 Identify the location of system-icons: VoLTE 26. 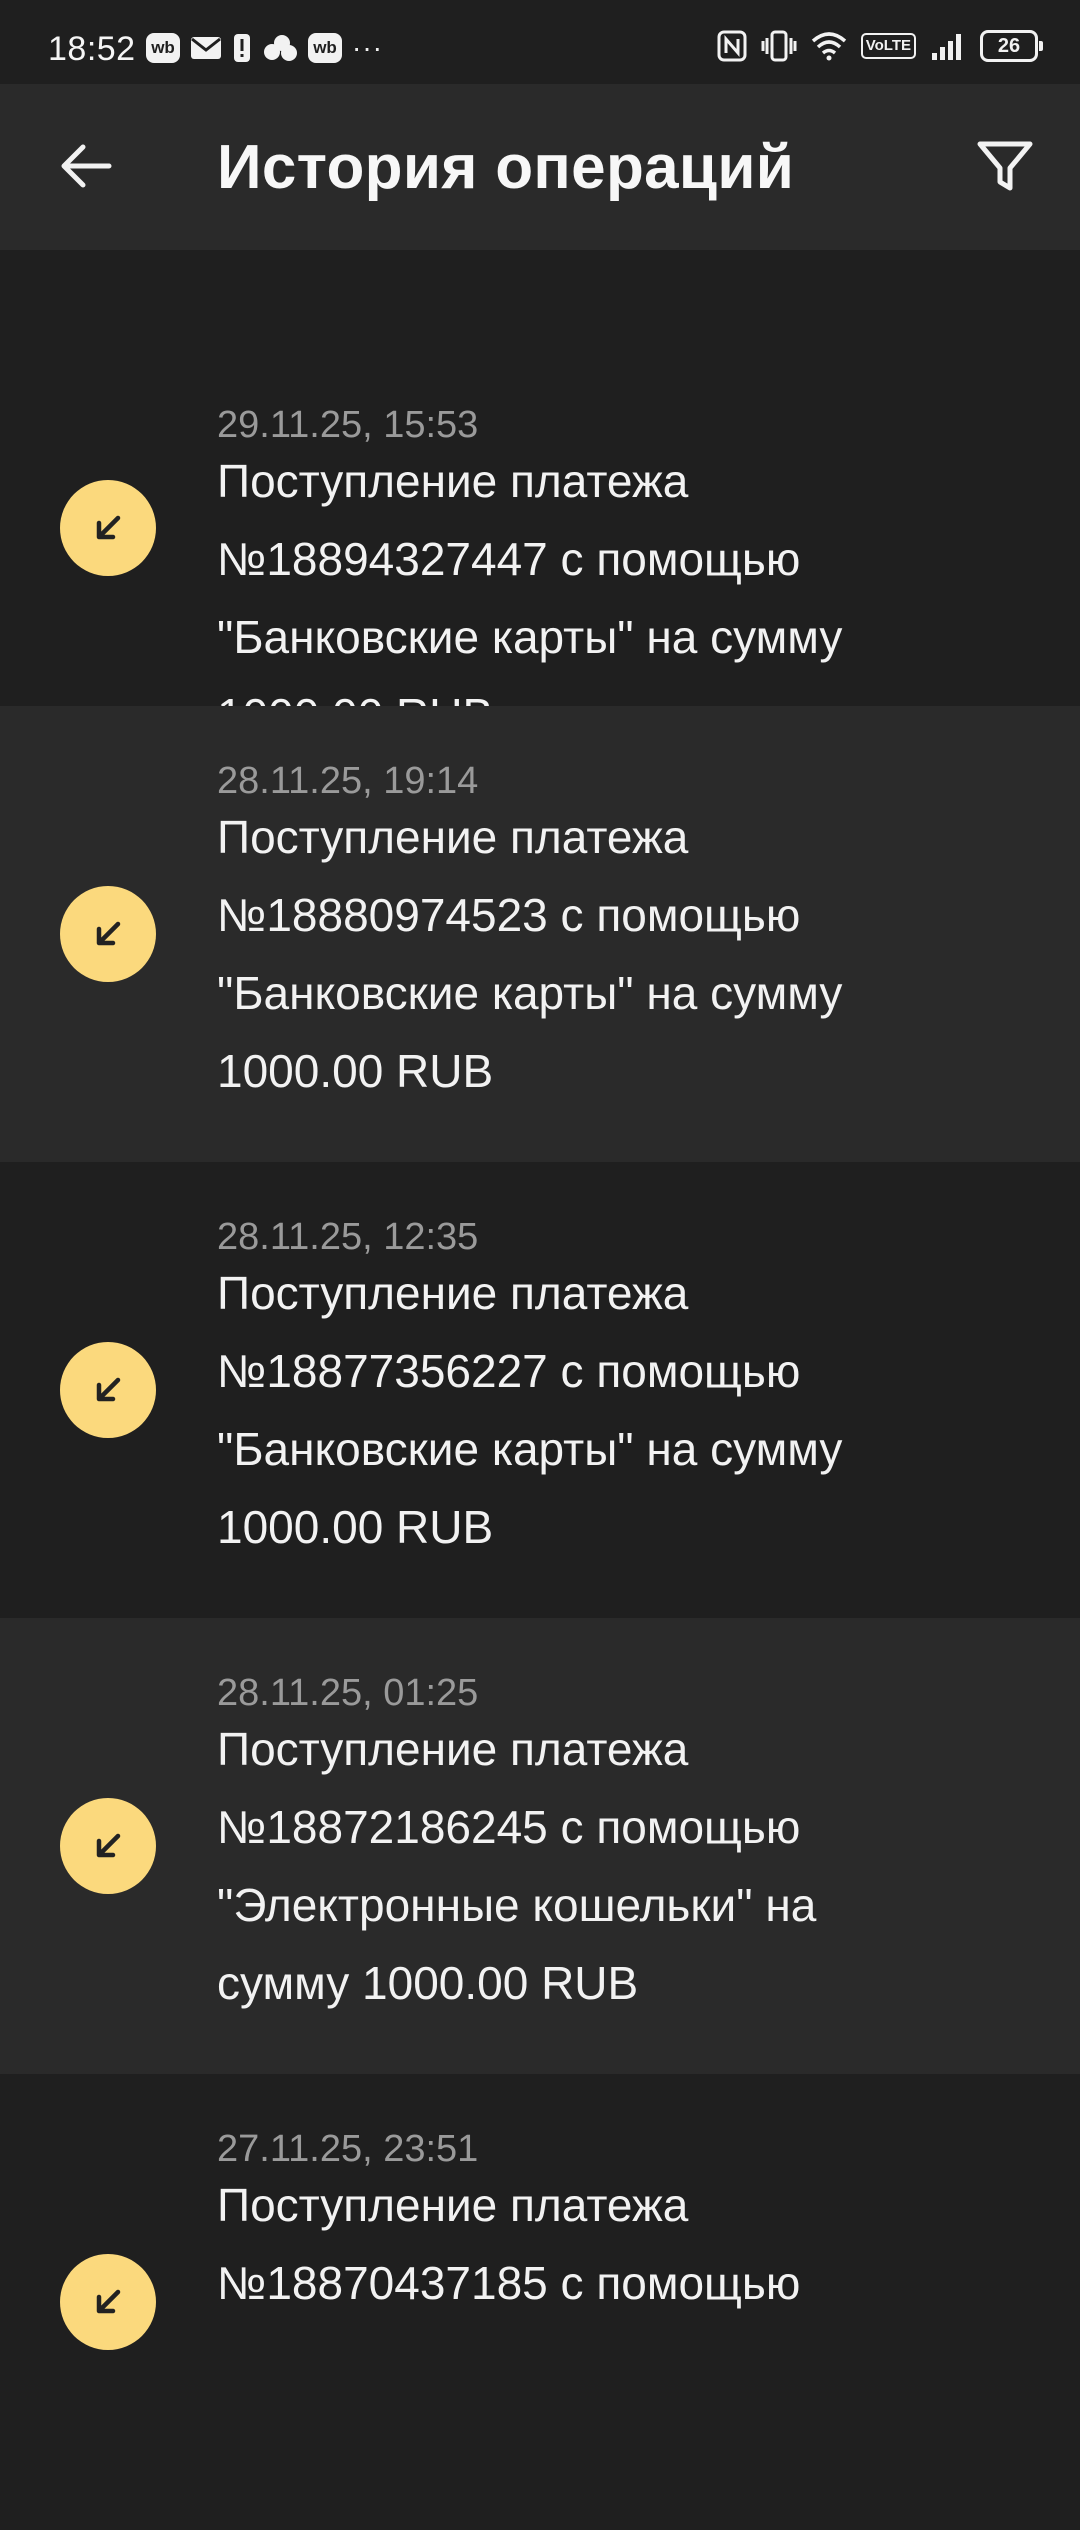
(880, 46).